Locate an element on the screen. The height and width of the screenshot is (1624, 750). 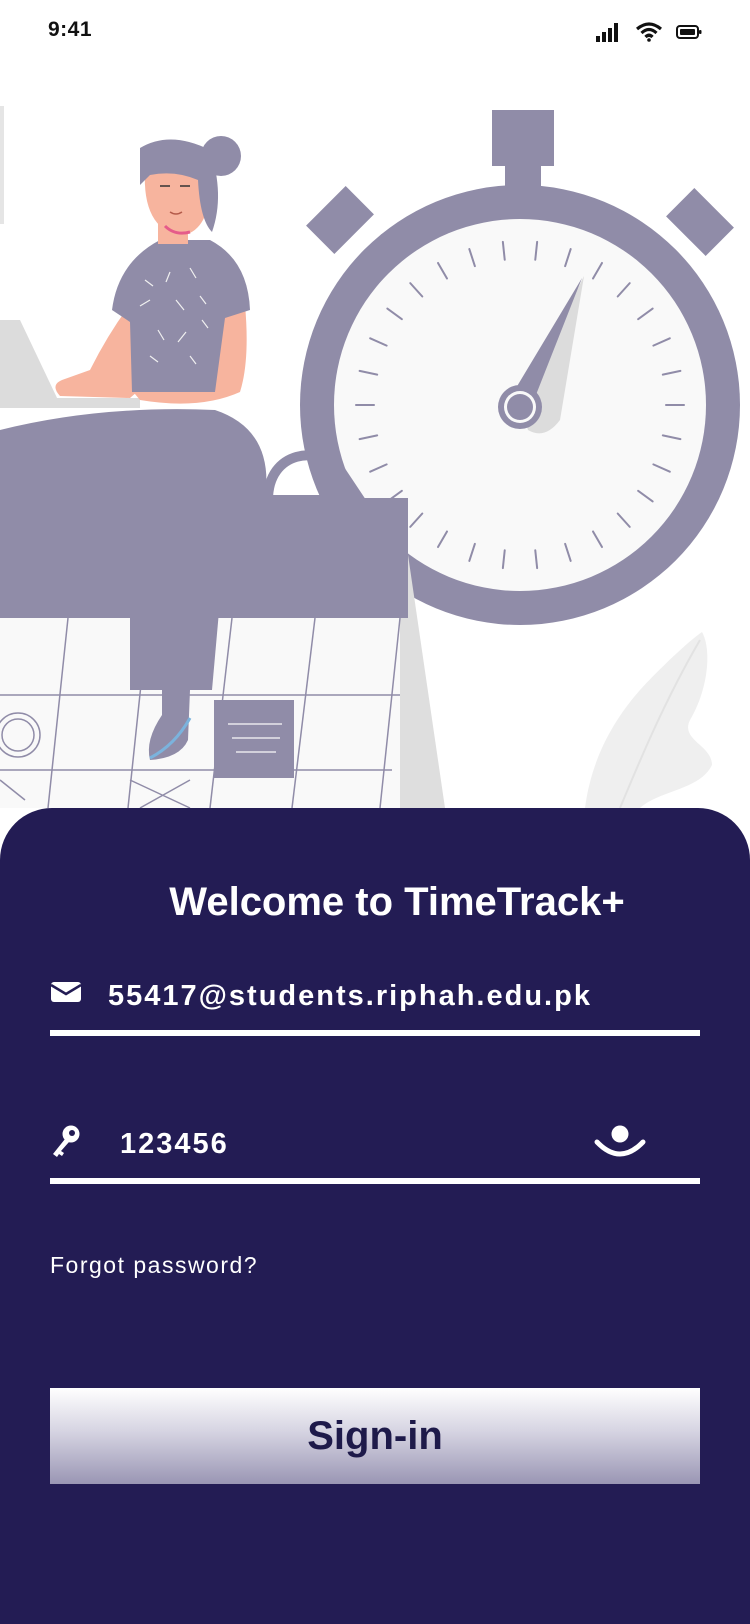
password-underline is located at coordinates (375, 1181).